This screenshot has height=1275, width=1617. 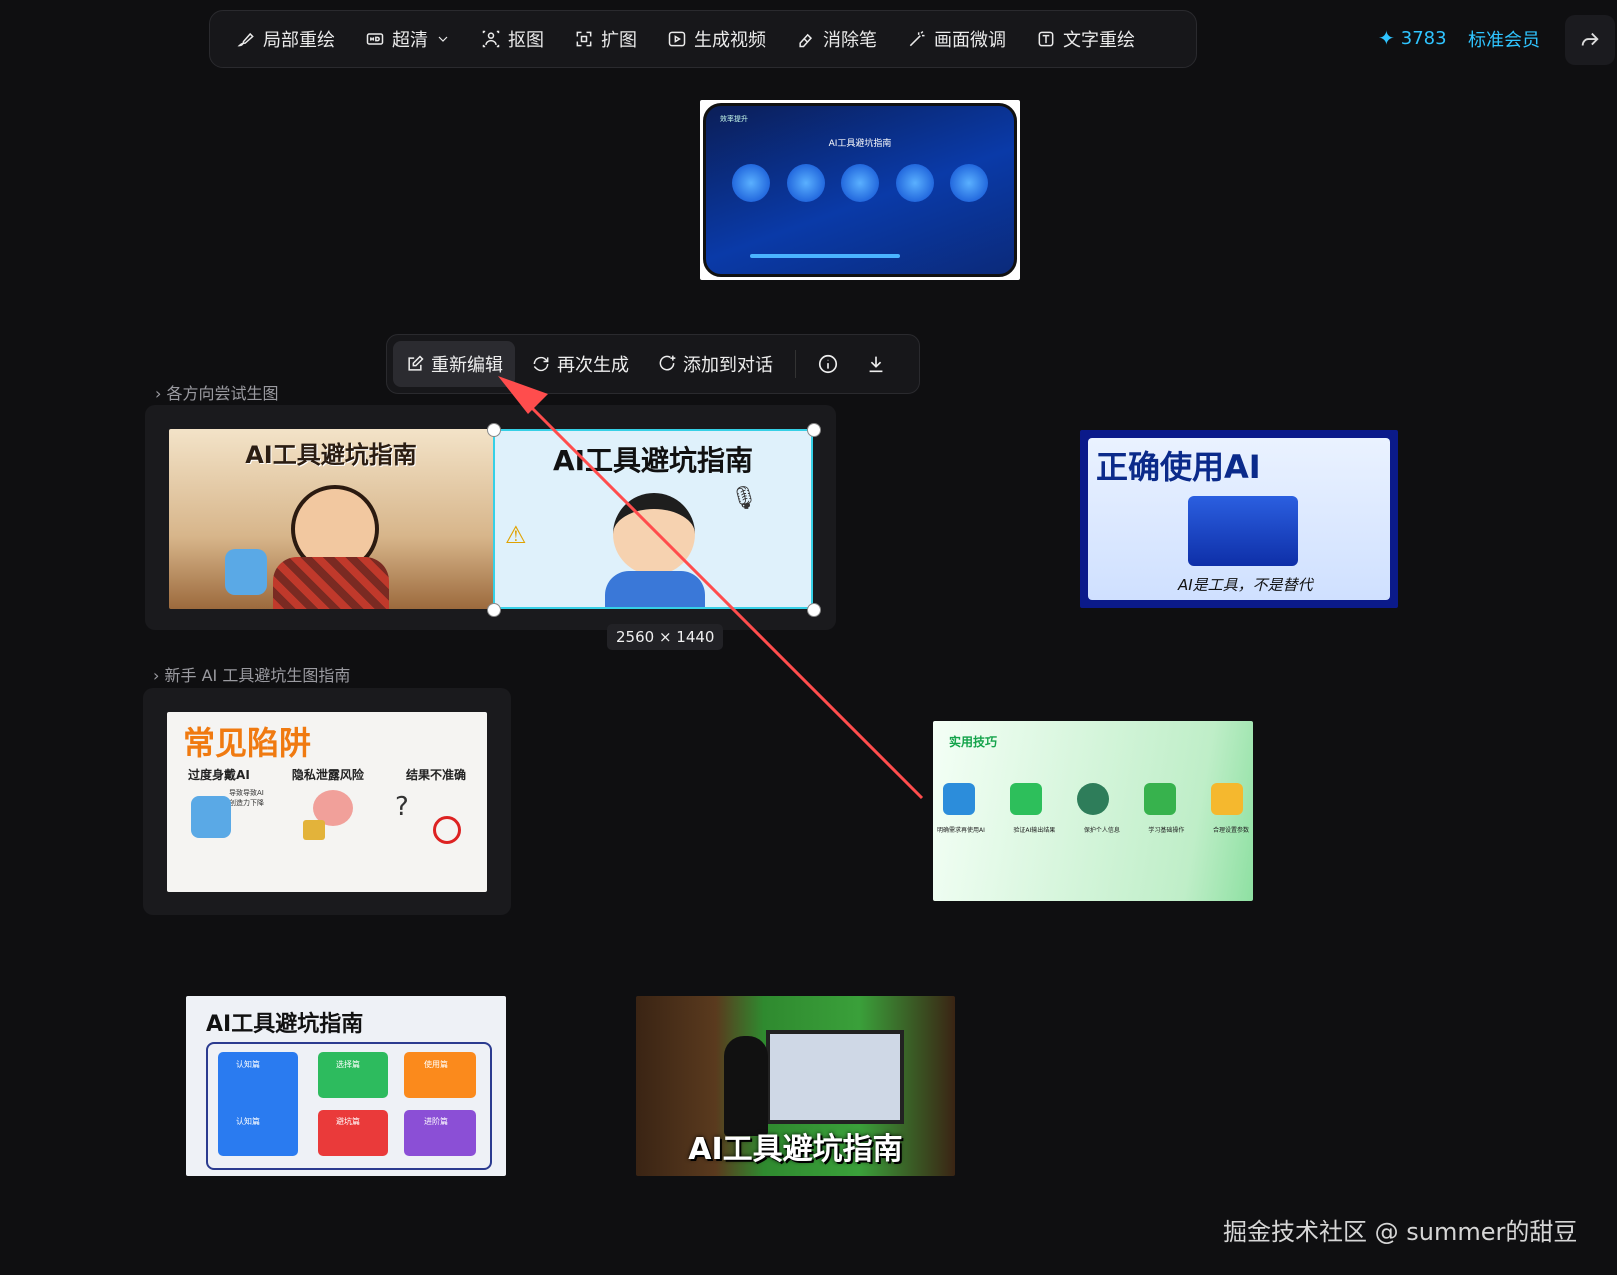 I want to click on scale-figure, so click(x=1243, y=531).